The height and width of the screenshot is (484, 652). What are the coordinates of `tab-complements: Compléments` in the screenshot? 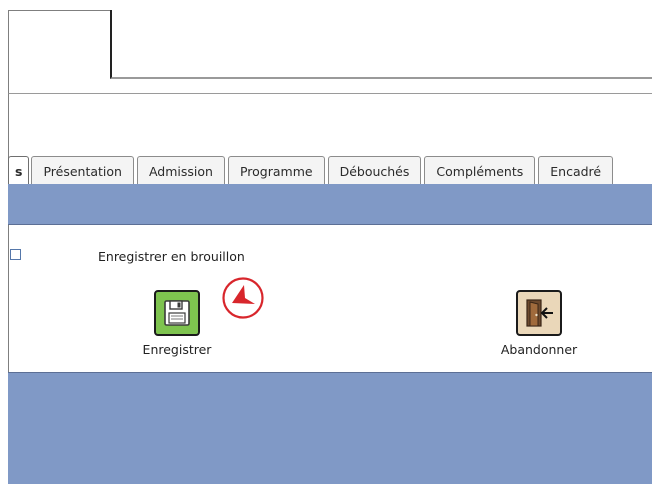 It's located at (480, 170).